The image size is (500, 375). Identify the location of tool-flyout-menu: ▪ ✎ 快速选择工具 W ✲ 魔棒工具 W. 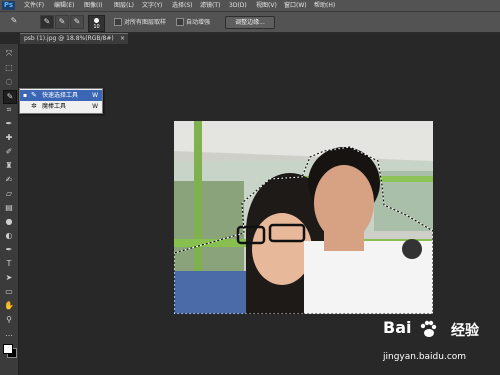
(61, 101).